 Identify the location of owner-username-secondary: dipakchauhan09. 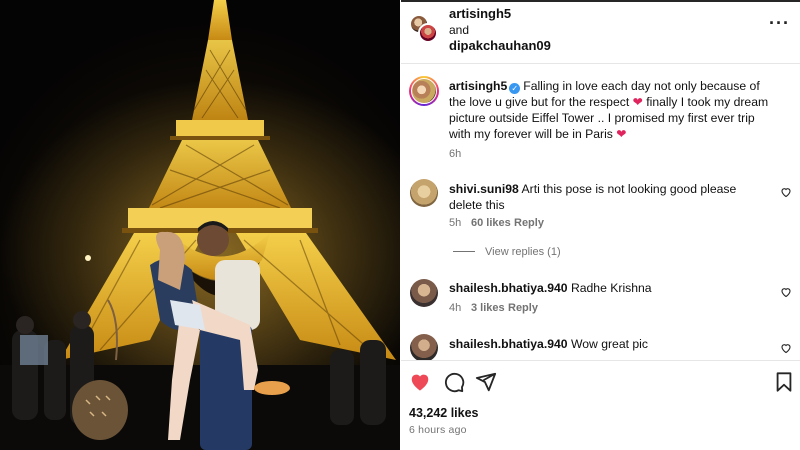
(500, 45).